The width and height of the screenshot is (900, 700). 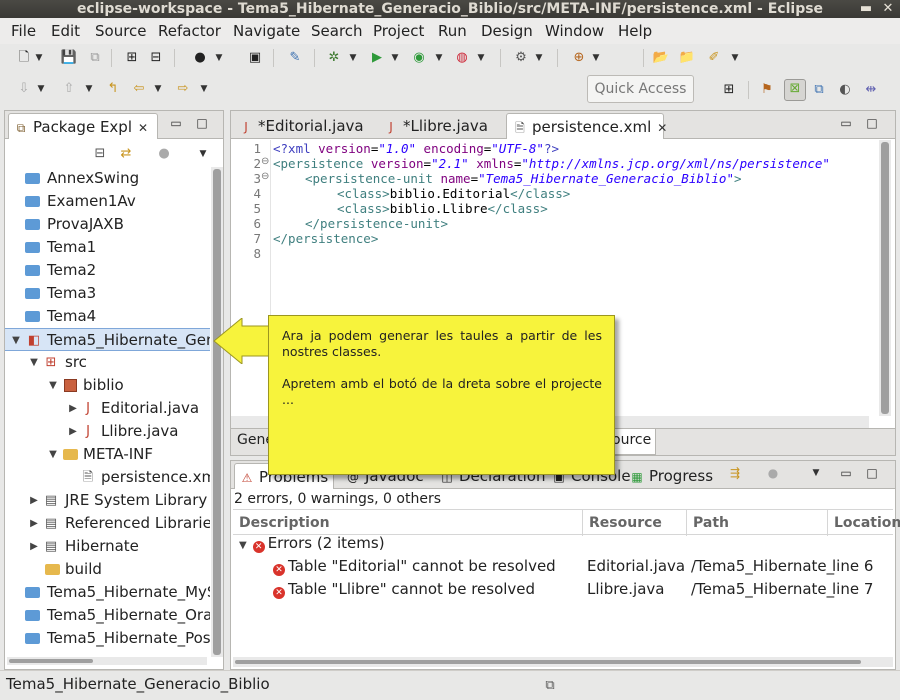 I want to click on debug-perspective-icon: ⧉, so click(x=819, y=90).